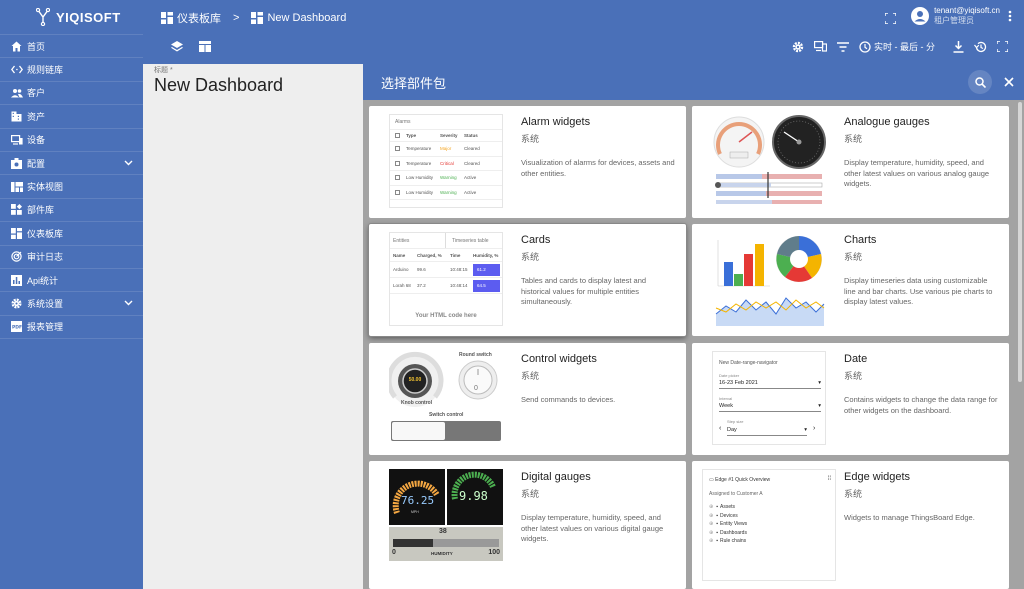  Describe the element at coordinates (45, 233) in the screenshot. I see `sidebar-item-label: 仪表板库` at that location.